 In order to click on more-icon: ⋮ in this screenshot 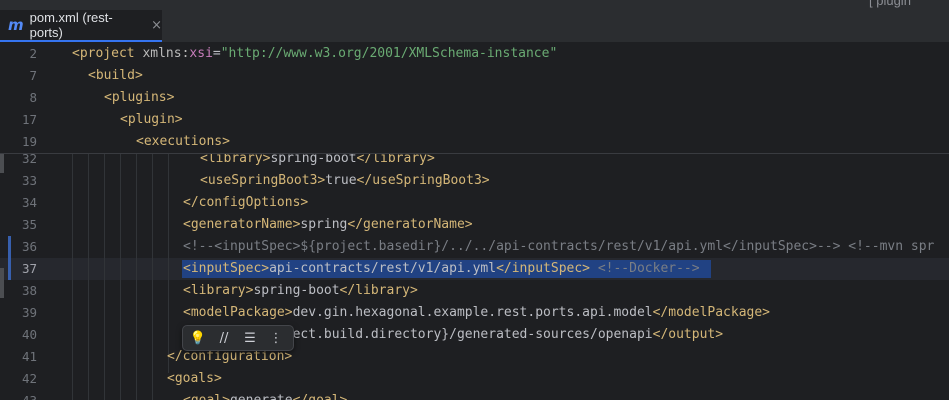, I will do `click(276, 338)`.